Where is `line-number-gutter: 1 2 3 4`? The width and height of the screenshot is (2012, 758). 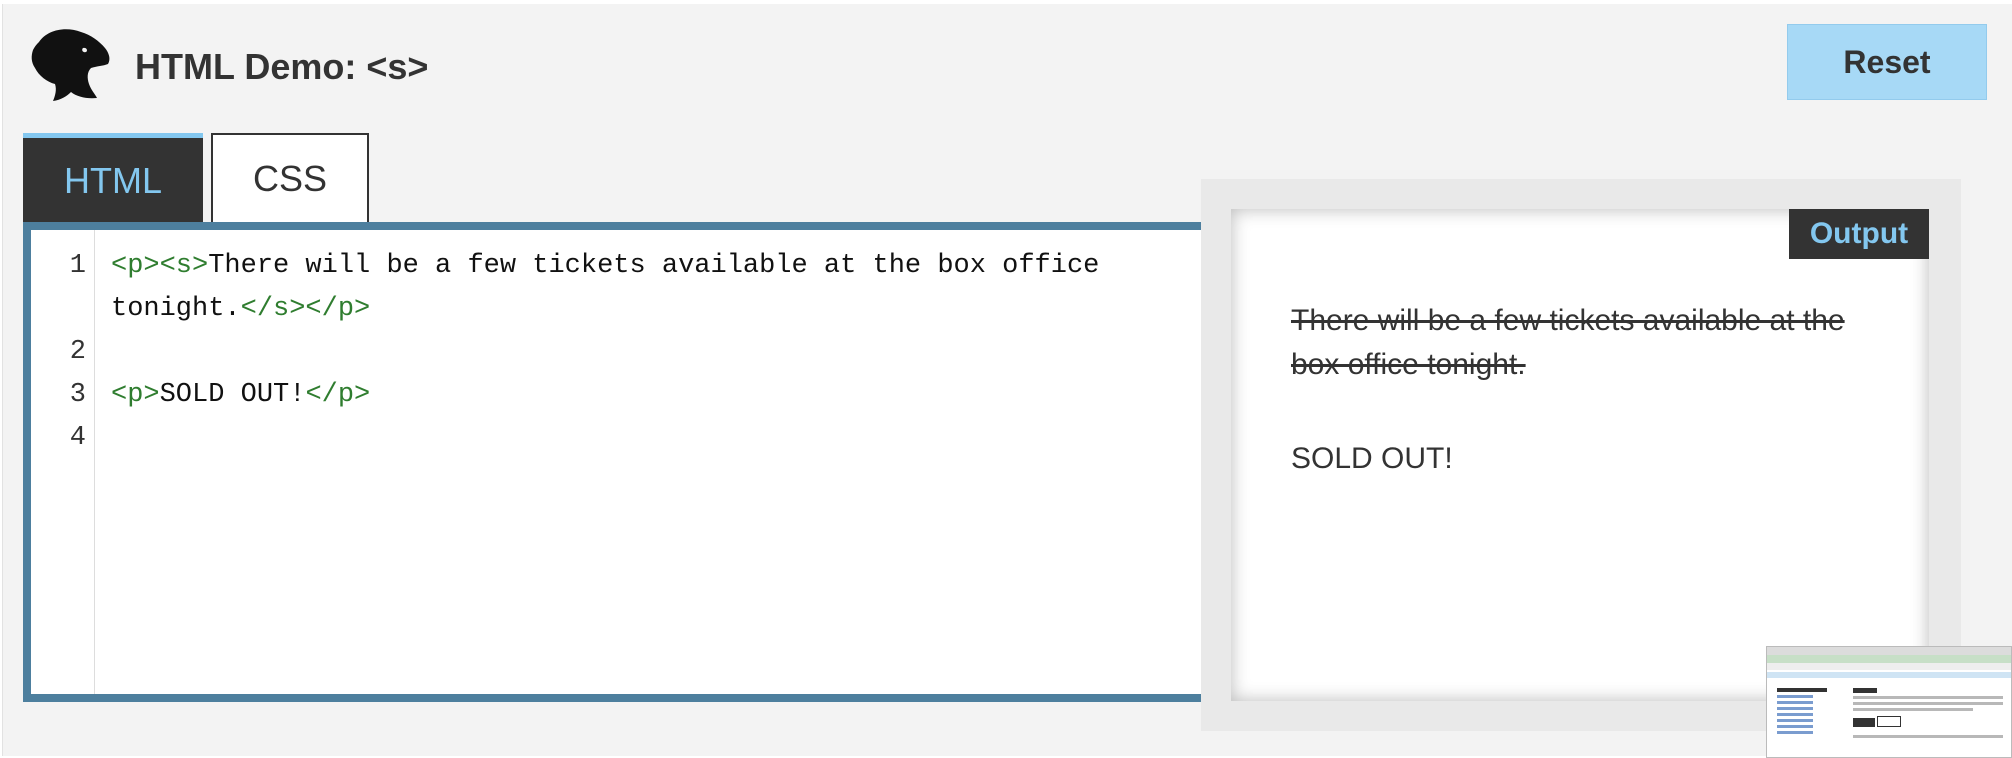 line-number-gutter: 1 2 3 4 is located at coordinates (63, 462).